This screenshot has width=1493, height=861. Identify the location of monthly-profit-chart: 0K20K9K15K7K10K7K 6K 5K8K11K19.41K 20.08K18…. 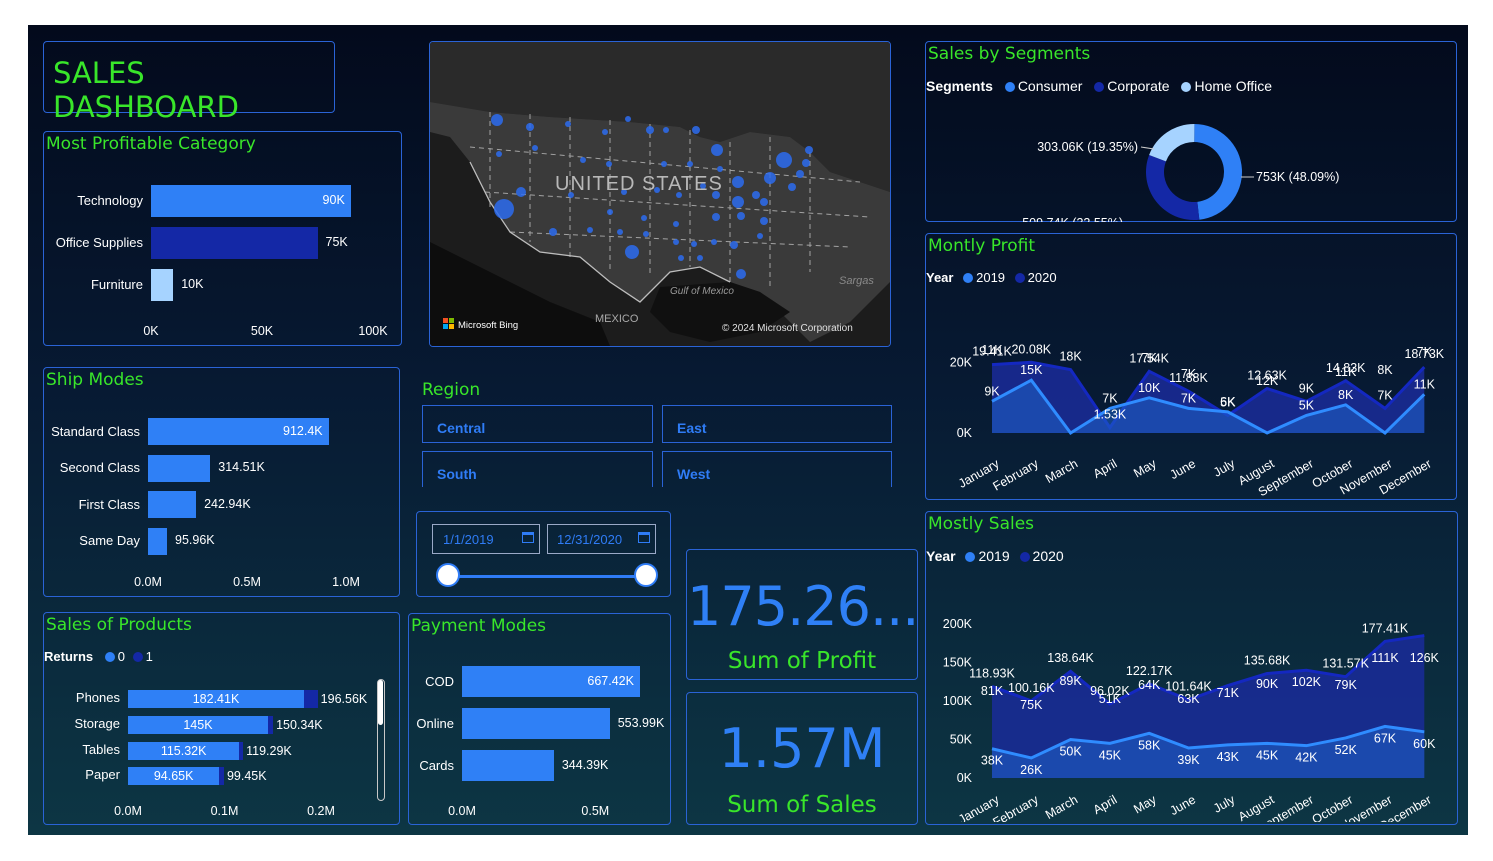
(1191, 396).